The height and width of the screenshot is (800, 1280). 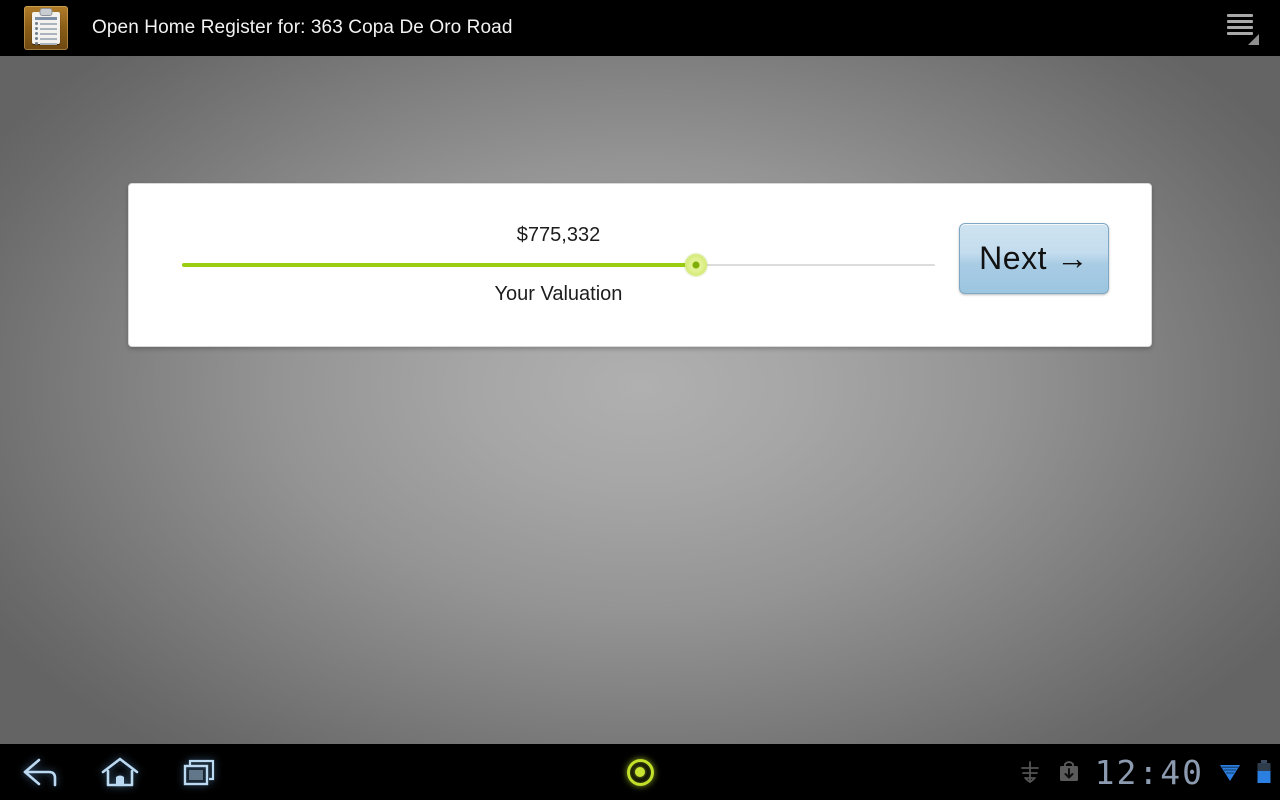 I want to click on valuation-slider-group: $775,332 Your Valuation, so click(x=584, y=266).